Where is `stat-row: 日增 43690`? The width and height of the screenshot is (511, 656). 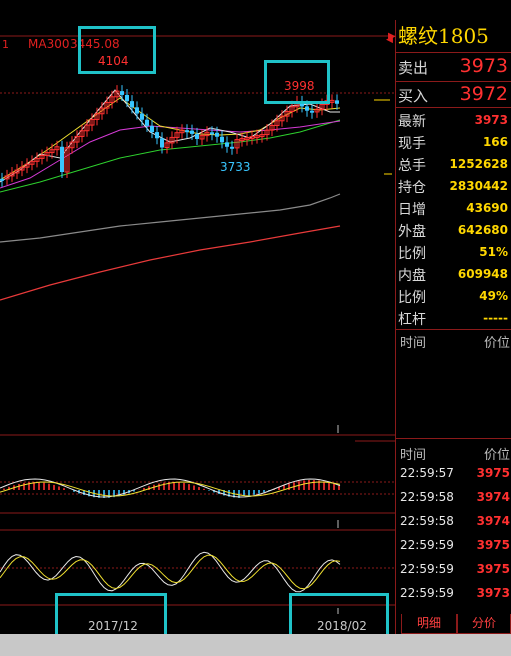
stat-row: 日增 43690 is located at coordinates (453, 208).